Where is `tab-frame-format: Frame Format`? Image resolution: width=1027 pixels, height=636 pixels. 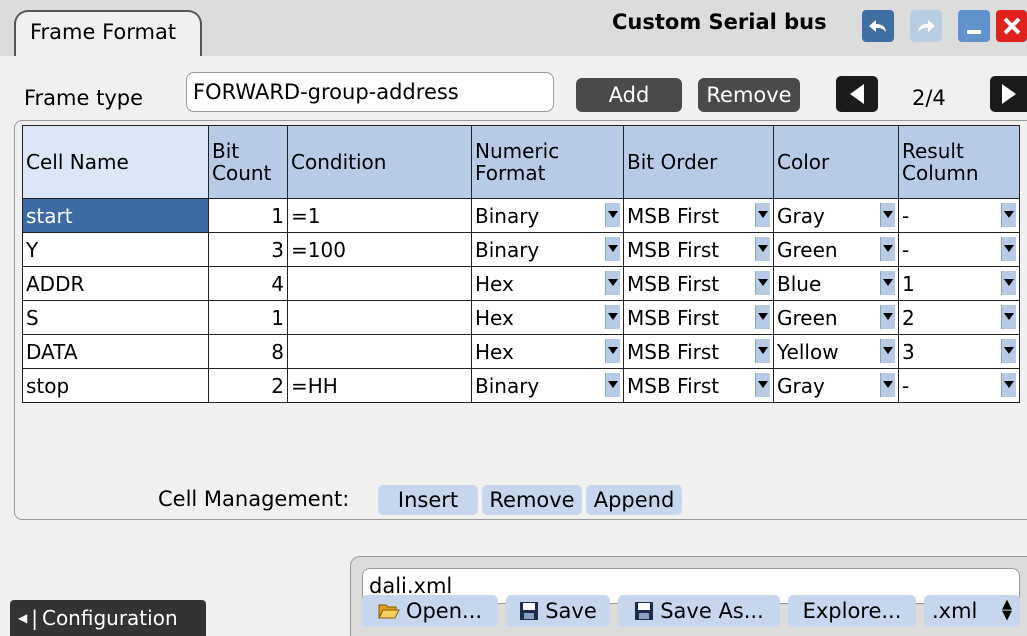
tab-frame-format: Frame Format is located at coordinates (108, 33).